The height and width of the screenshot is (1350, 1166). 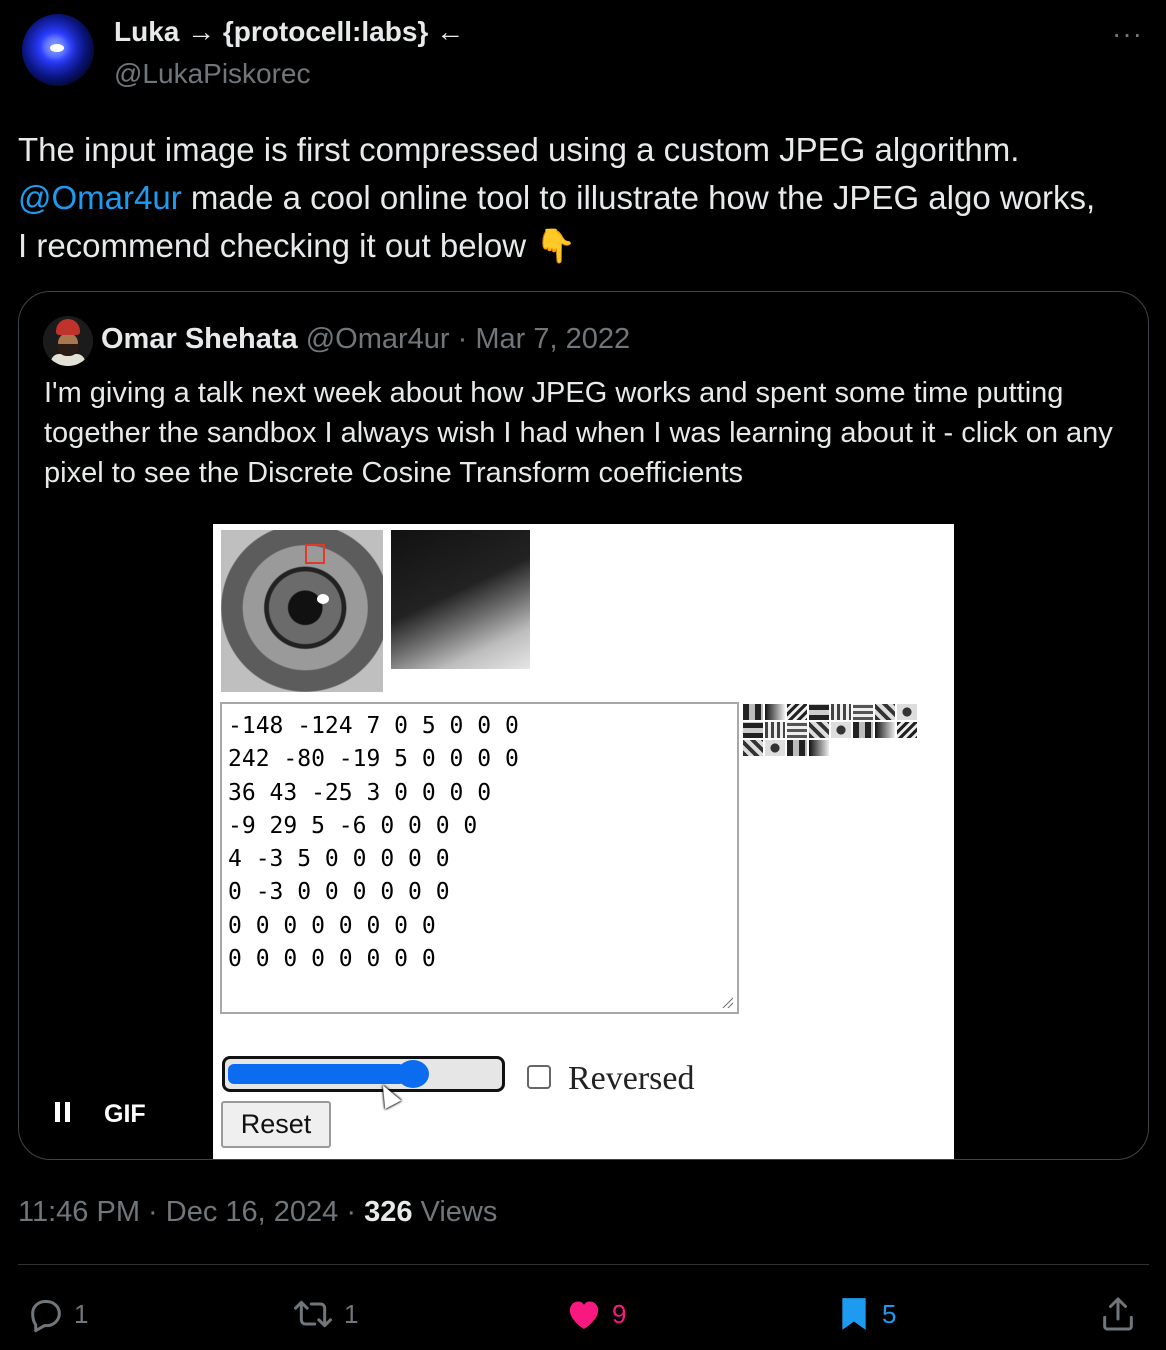 I want to click on resize-handle-icon, so click(x=727, y=1002).